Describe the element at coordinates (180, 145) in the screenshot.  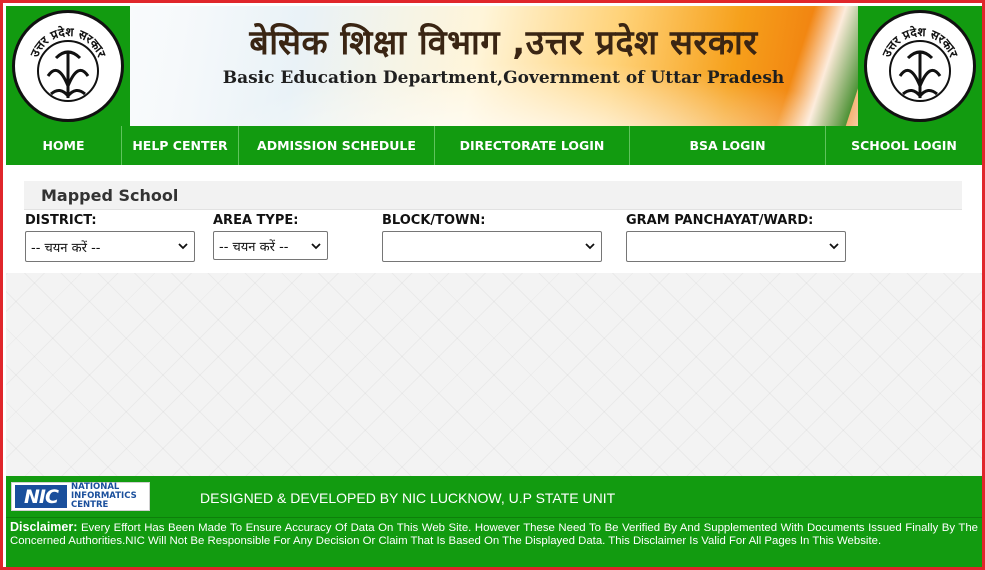
I see `nav-help-center: HELP CENTER` at that location.